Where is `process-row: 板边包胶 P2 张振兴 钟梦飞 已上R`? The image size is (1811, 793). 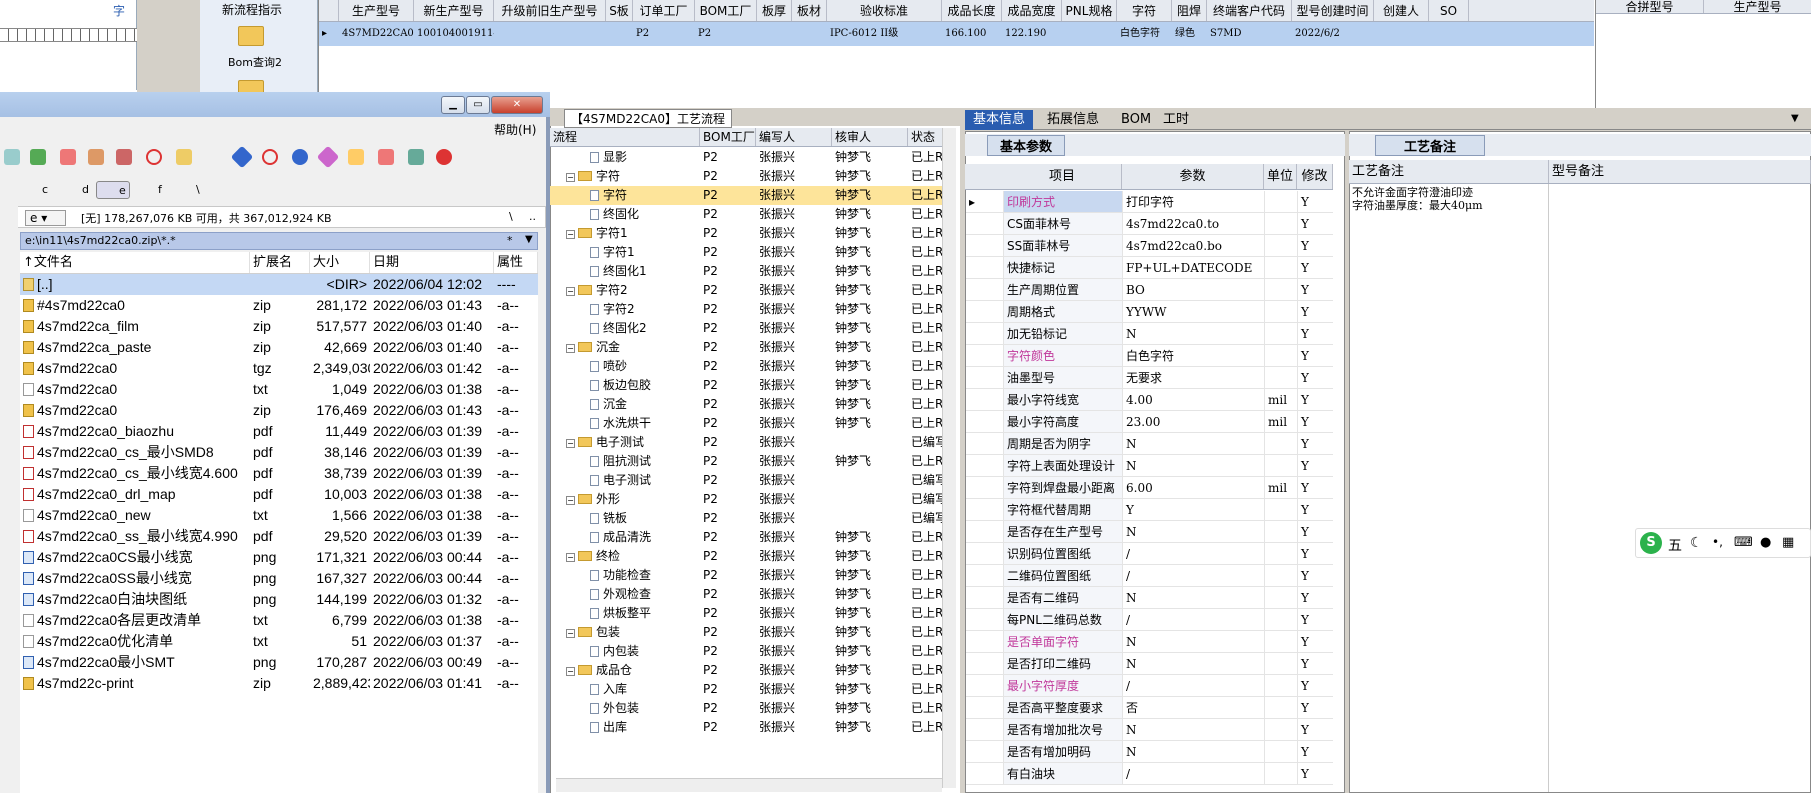 process-row: 板边包胶 P2 张振兴 钟梦飞 已上R is located at coordinates (746, 385).